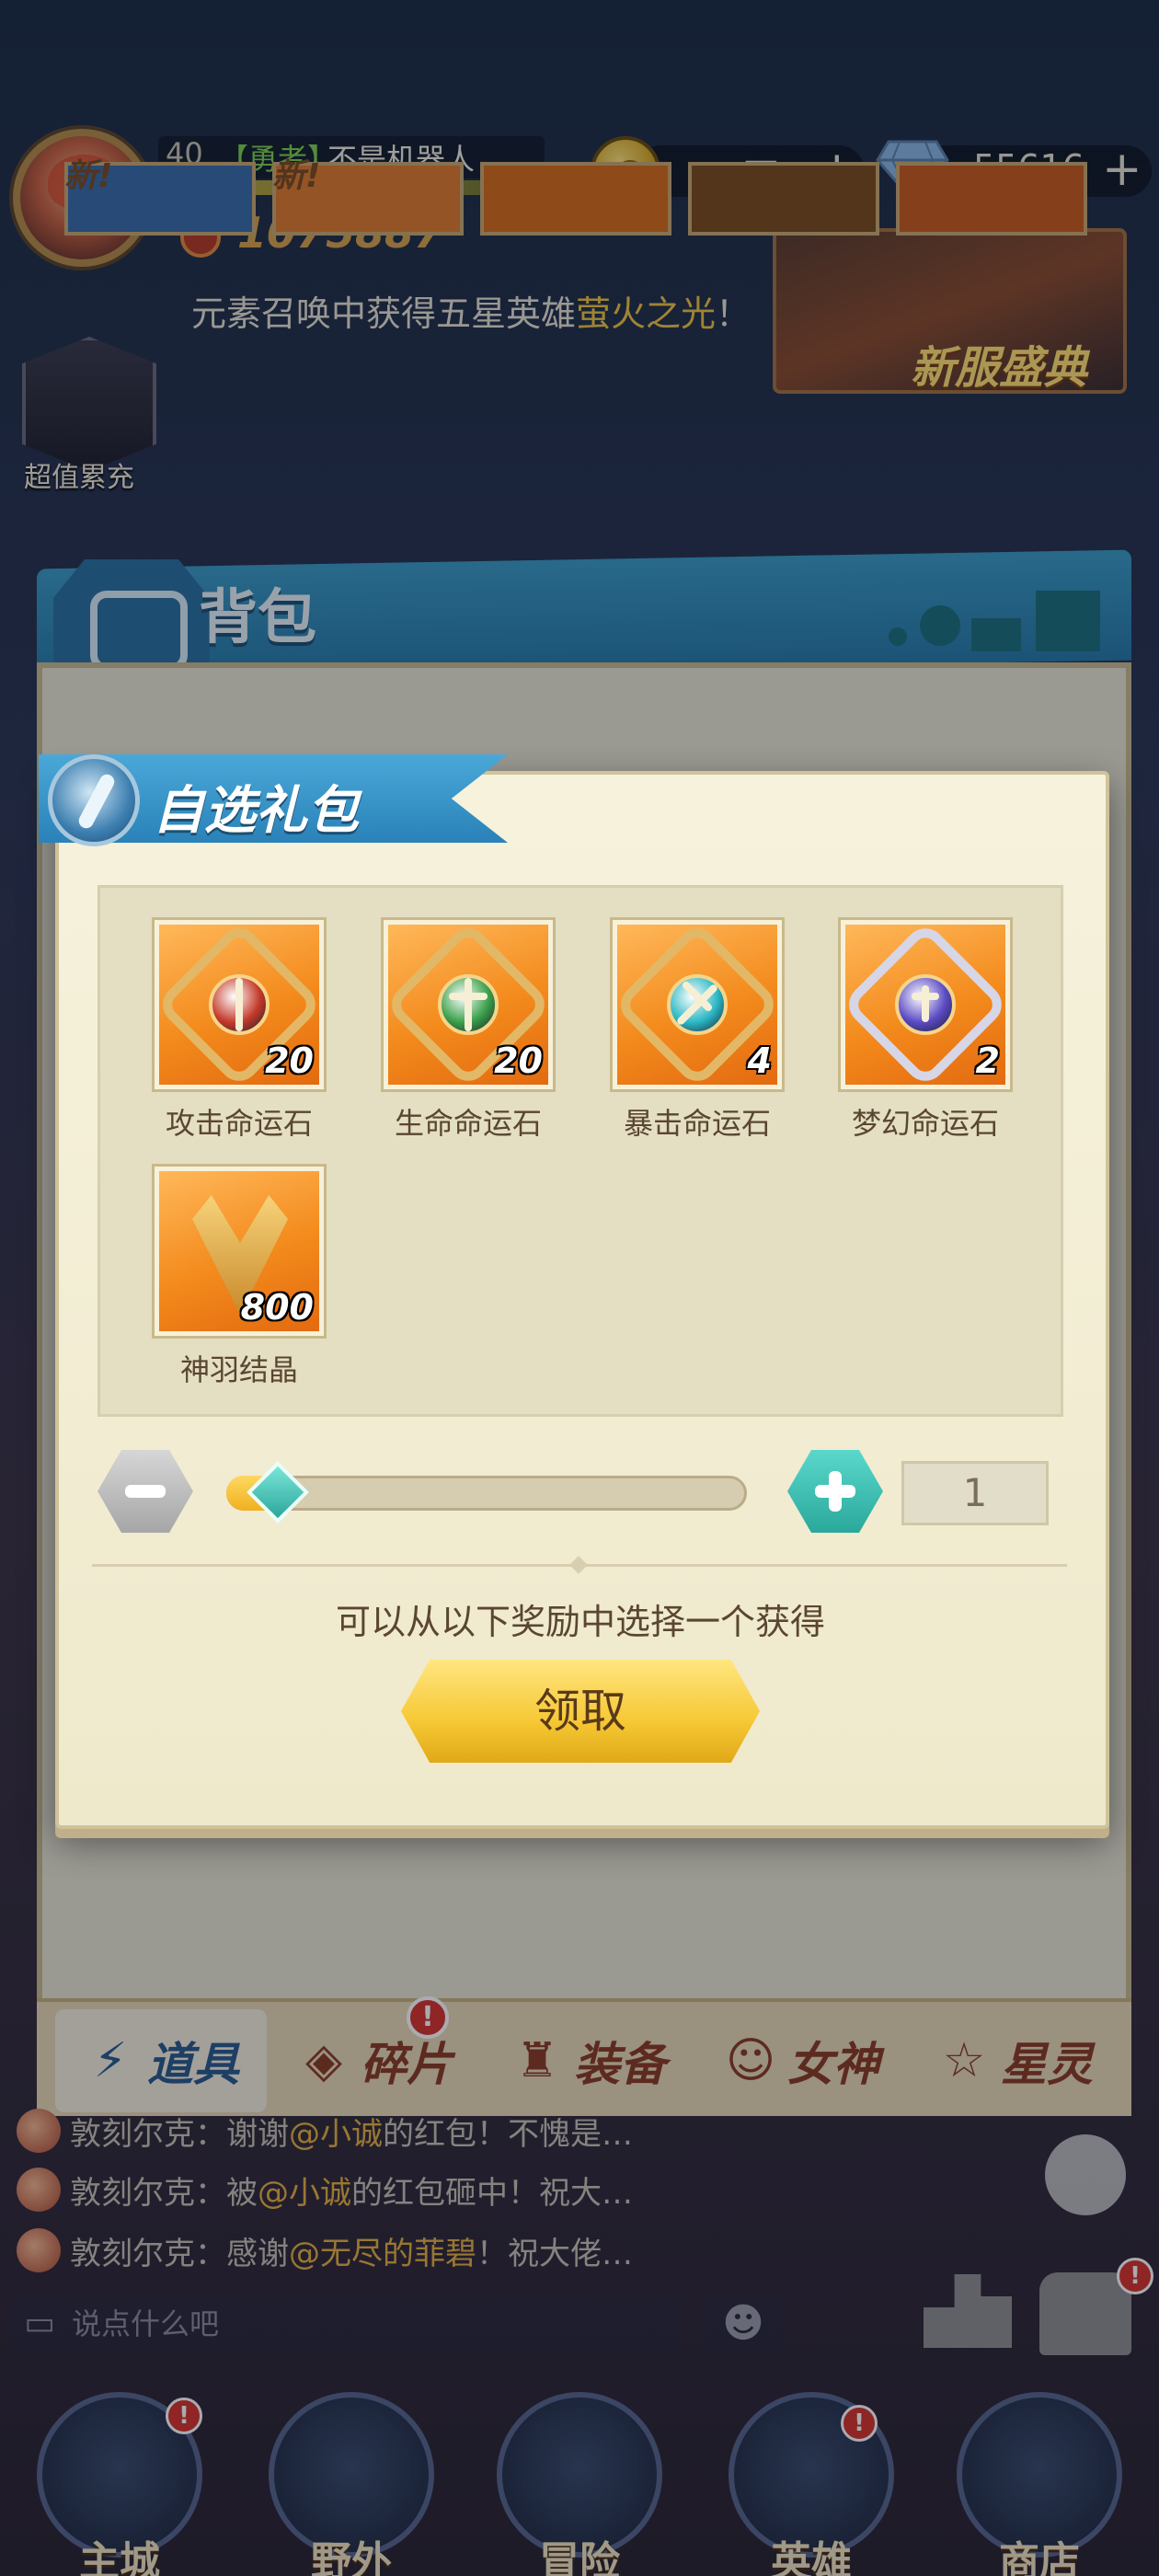 Image resolution: width=1159 pixels, height=2576 pixels. What do you see at coordinates (759, 1061) in the screenshot?
I see `reward-count: 4` at bounding box center [759, 1061].